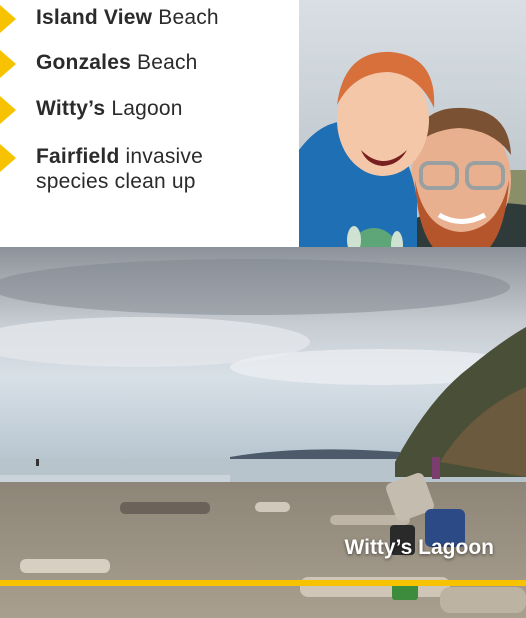 The width and height of the screenshot is (526, 618). I want to click on photo-caption: Witty’s Lagoon, so click(419, 547).